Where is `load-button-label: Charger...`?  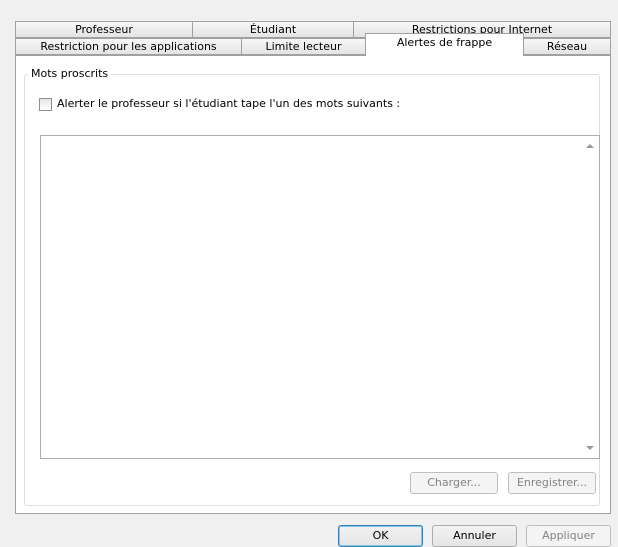 load-button-label: Charger... is located at coordinates (454, 482).